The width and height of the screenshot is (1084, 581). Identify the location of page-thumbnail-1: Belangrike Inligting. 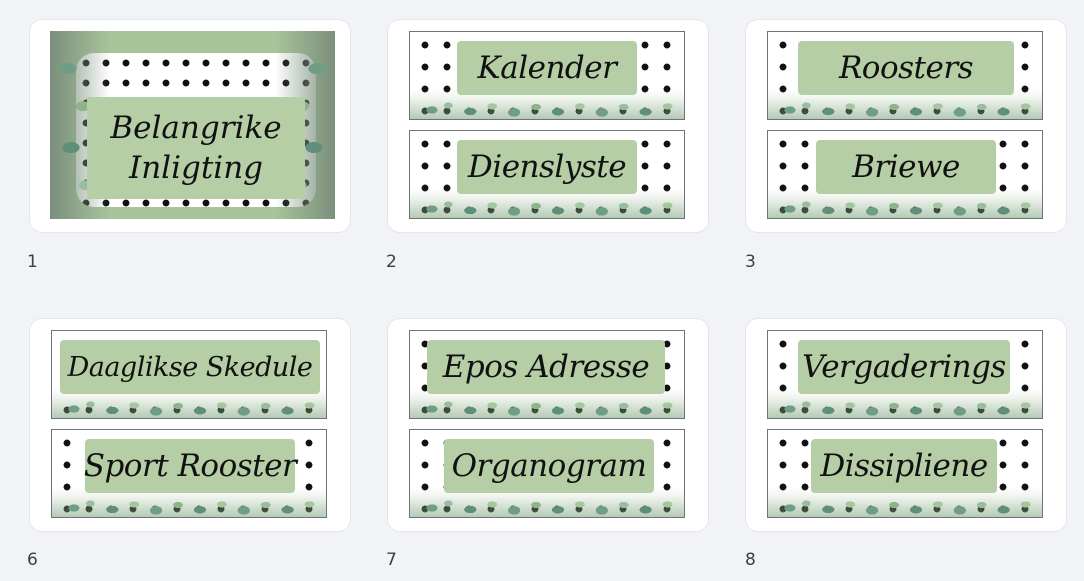
(190, 126).